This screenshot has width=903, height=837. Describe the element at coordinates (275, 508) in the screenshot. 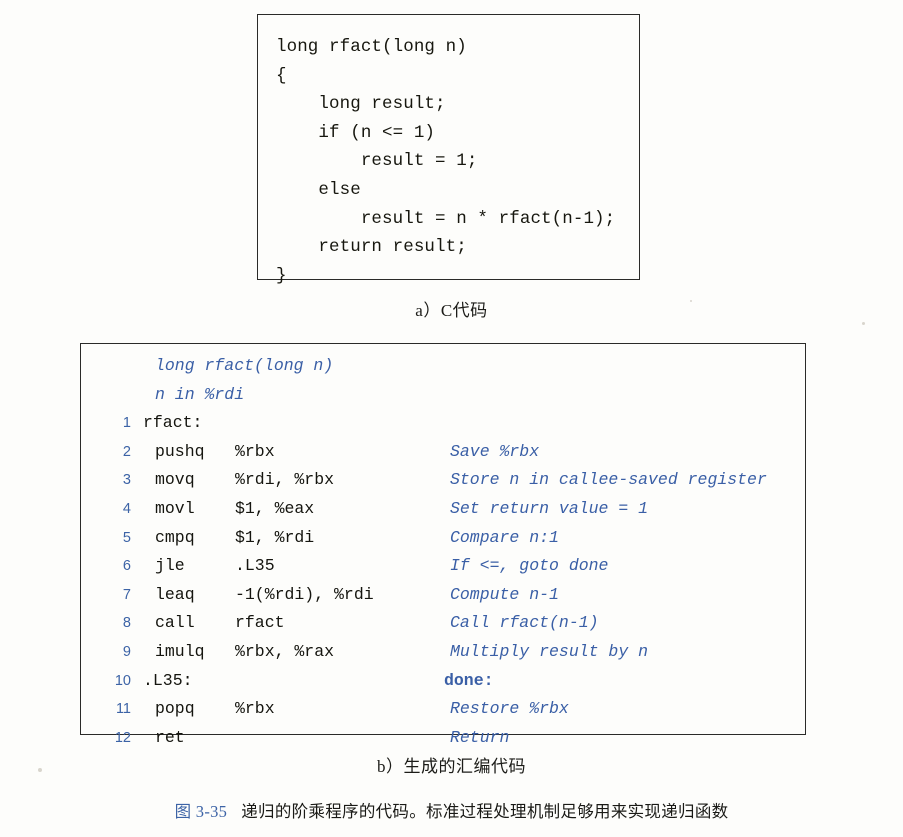

I see `assembly-operands: $1, %eax` at that location.